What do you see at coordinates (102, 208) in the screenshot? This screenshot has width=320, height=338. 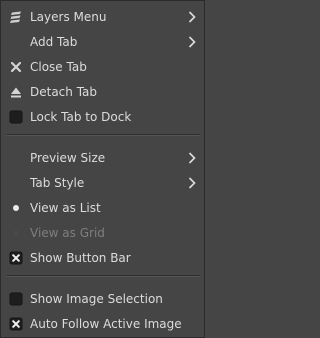 I see `menu-item-view-as-list: View as List` at bounding box center [102, 208].